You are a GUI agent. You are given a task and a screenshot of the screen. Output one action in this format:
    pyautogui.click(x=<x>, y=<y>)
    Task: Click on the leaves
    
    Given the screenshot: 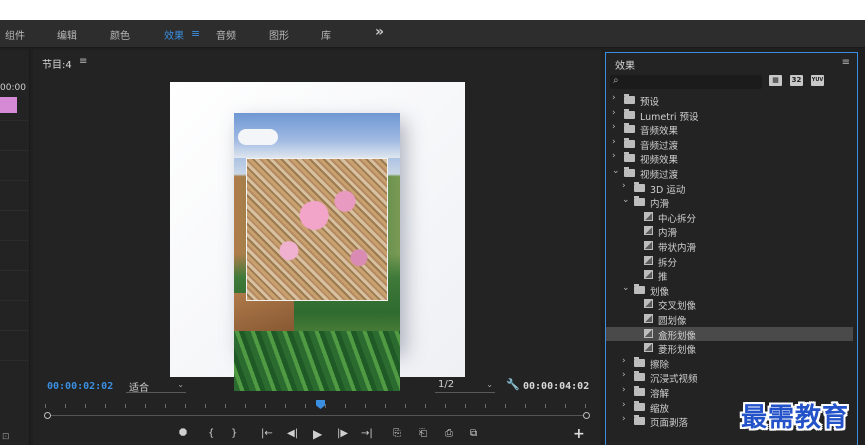 What is the action you would take?
    pyautogui.click(x=317, y=361)
    